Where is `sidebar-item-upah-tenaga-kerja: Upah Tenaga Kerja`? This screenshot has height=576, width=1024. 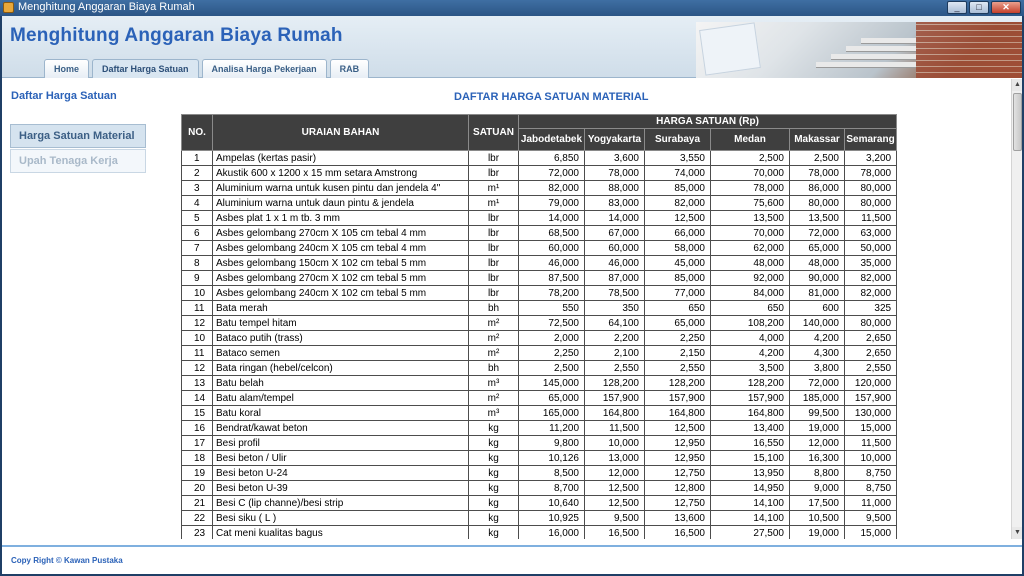 sidebar-item-upah-tenaga-kerja: Upah Tenaga Kerja is located at coordinates (78, 161).